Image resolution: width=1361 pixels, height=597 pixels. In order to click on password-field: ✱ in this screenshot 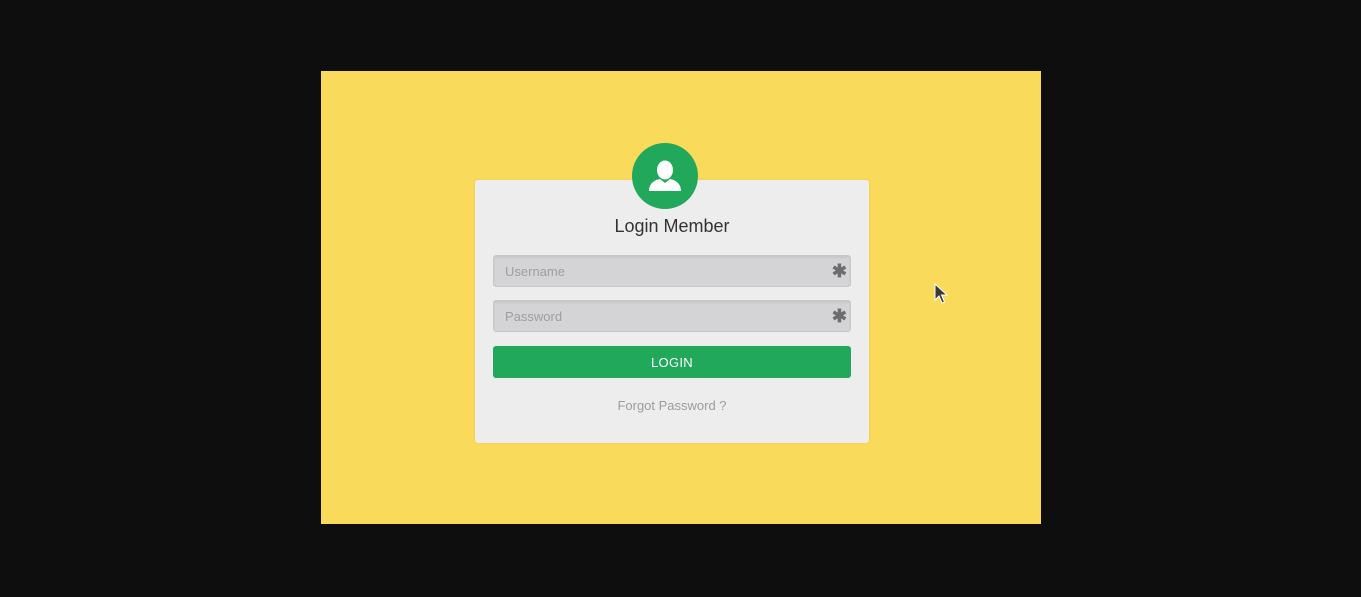, I will do `click(672, 316)`.